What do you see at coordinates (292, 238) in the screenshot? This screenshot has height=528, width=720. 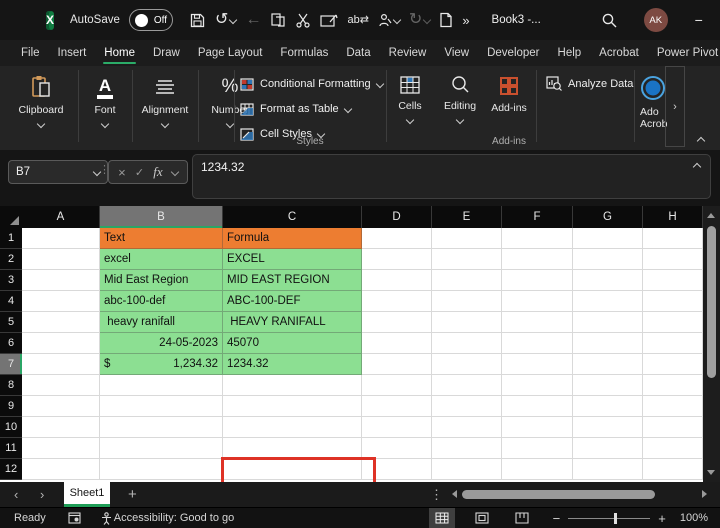 I see `cell-C1: Formula` at bounding box center [292, 238].